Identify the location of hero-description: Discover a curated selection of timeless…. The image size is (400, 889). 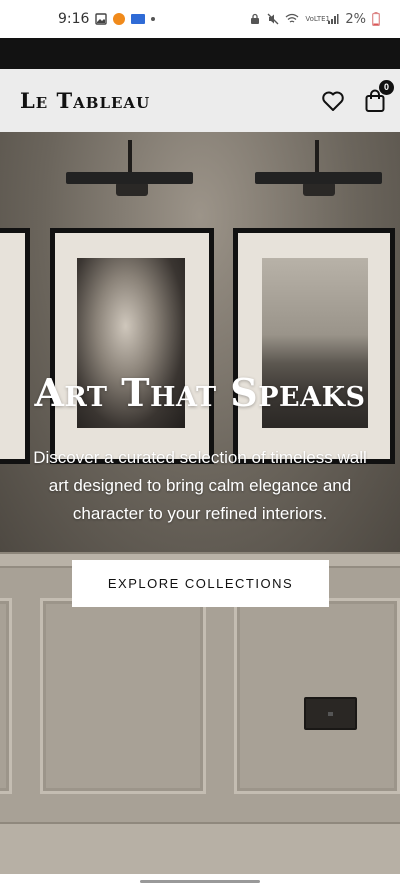
(200, 485).